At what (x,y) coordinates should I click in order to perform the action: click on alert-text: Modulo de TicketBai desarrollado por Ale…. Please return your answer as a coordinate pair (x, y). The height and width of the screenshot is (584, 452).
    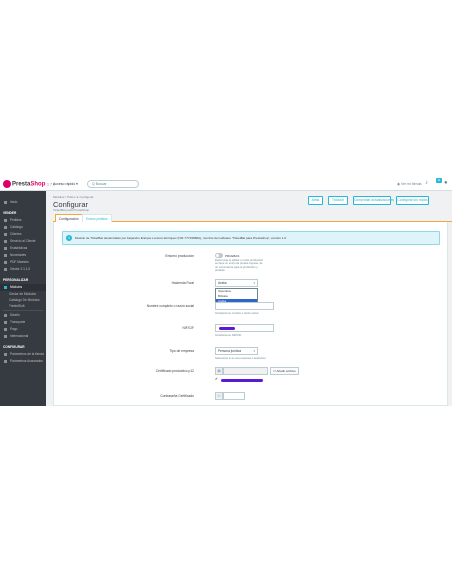
    Looking at the image, I should click on (181, 238).